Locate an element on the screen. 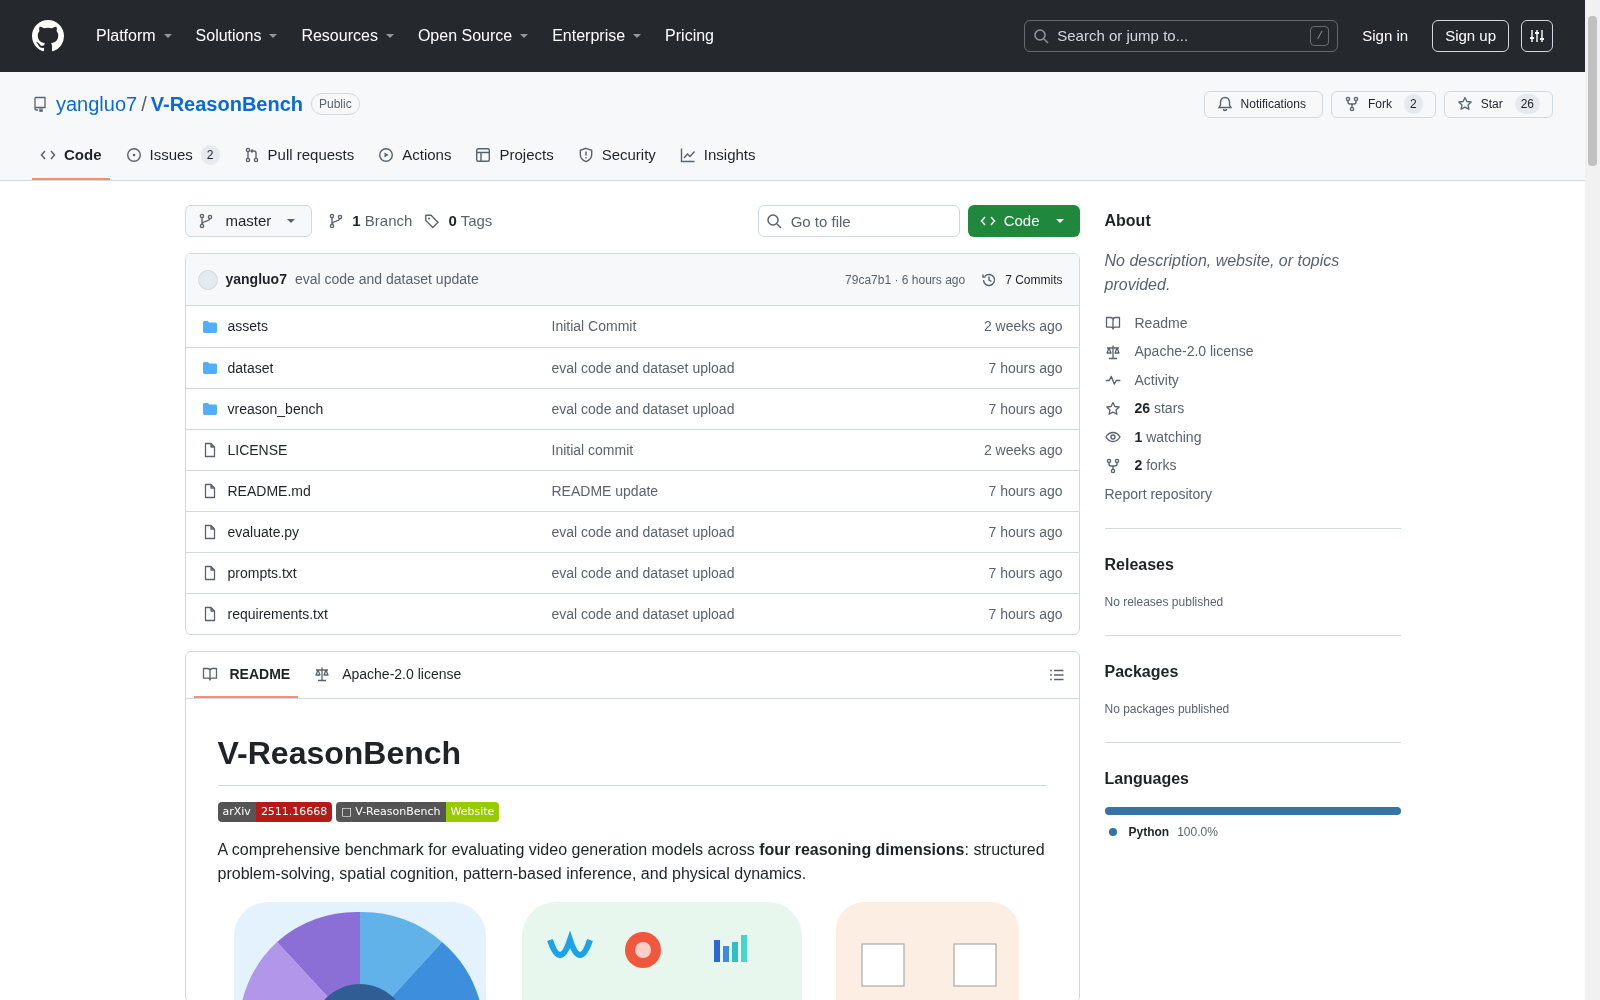 The width and height of the screenshot is (1600, 1000). owner-link: yangluo7 is located at coordinates (97, 104).